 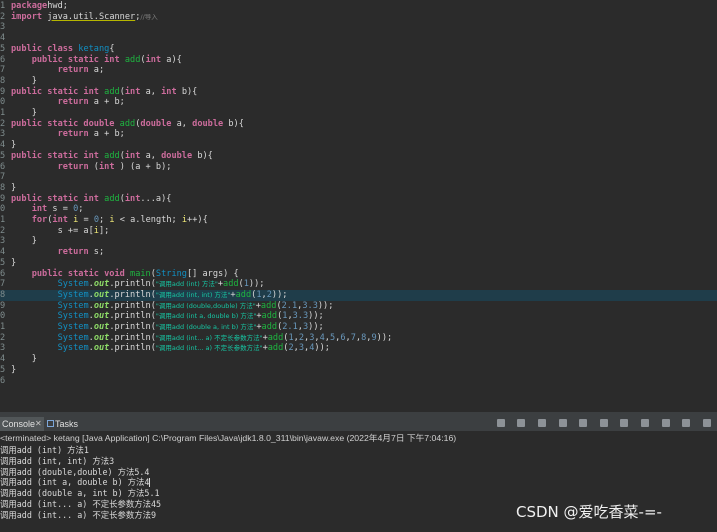 I want to click on minimize-icon, so click(x=686, y=423).